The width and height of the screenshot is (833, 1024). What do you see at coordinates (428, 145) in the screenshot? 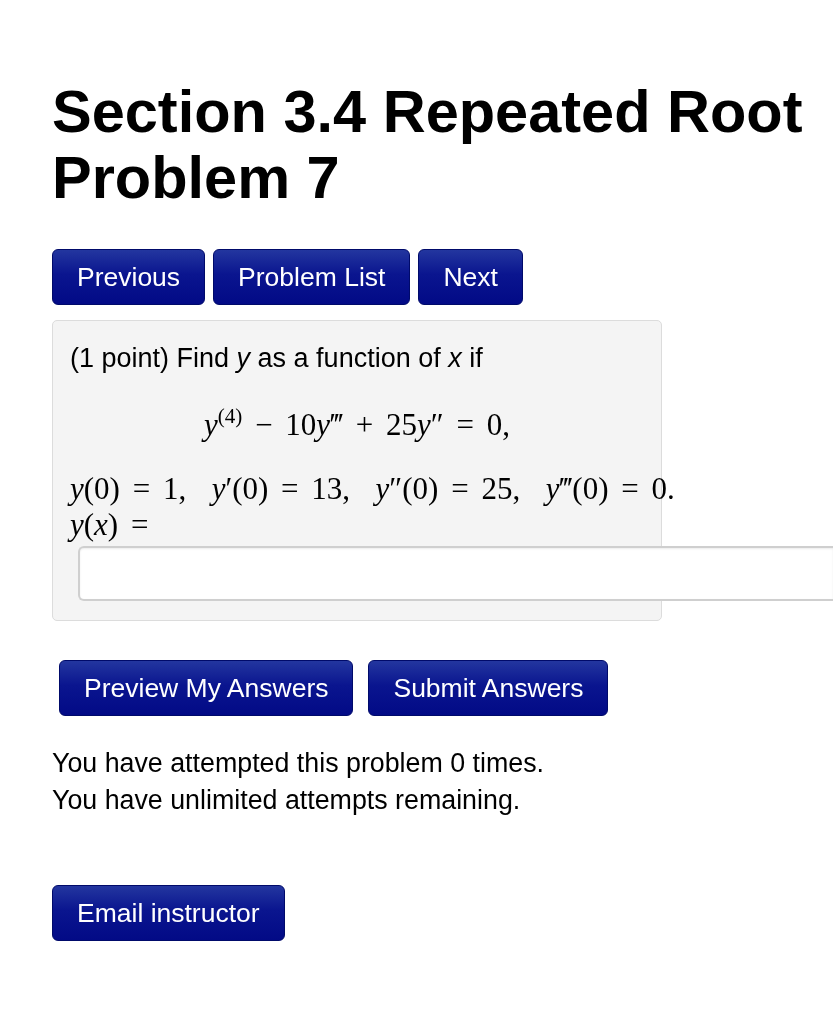
I see `page-title: Section 3.4 Repeated Root Problem 7` at bounding box center [428, 145].